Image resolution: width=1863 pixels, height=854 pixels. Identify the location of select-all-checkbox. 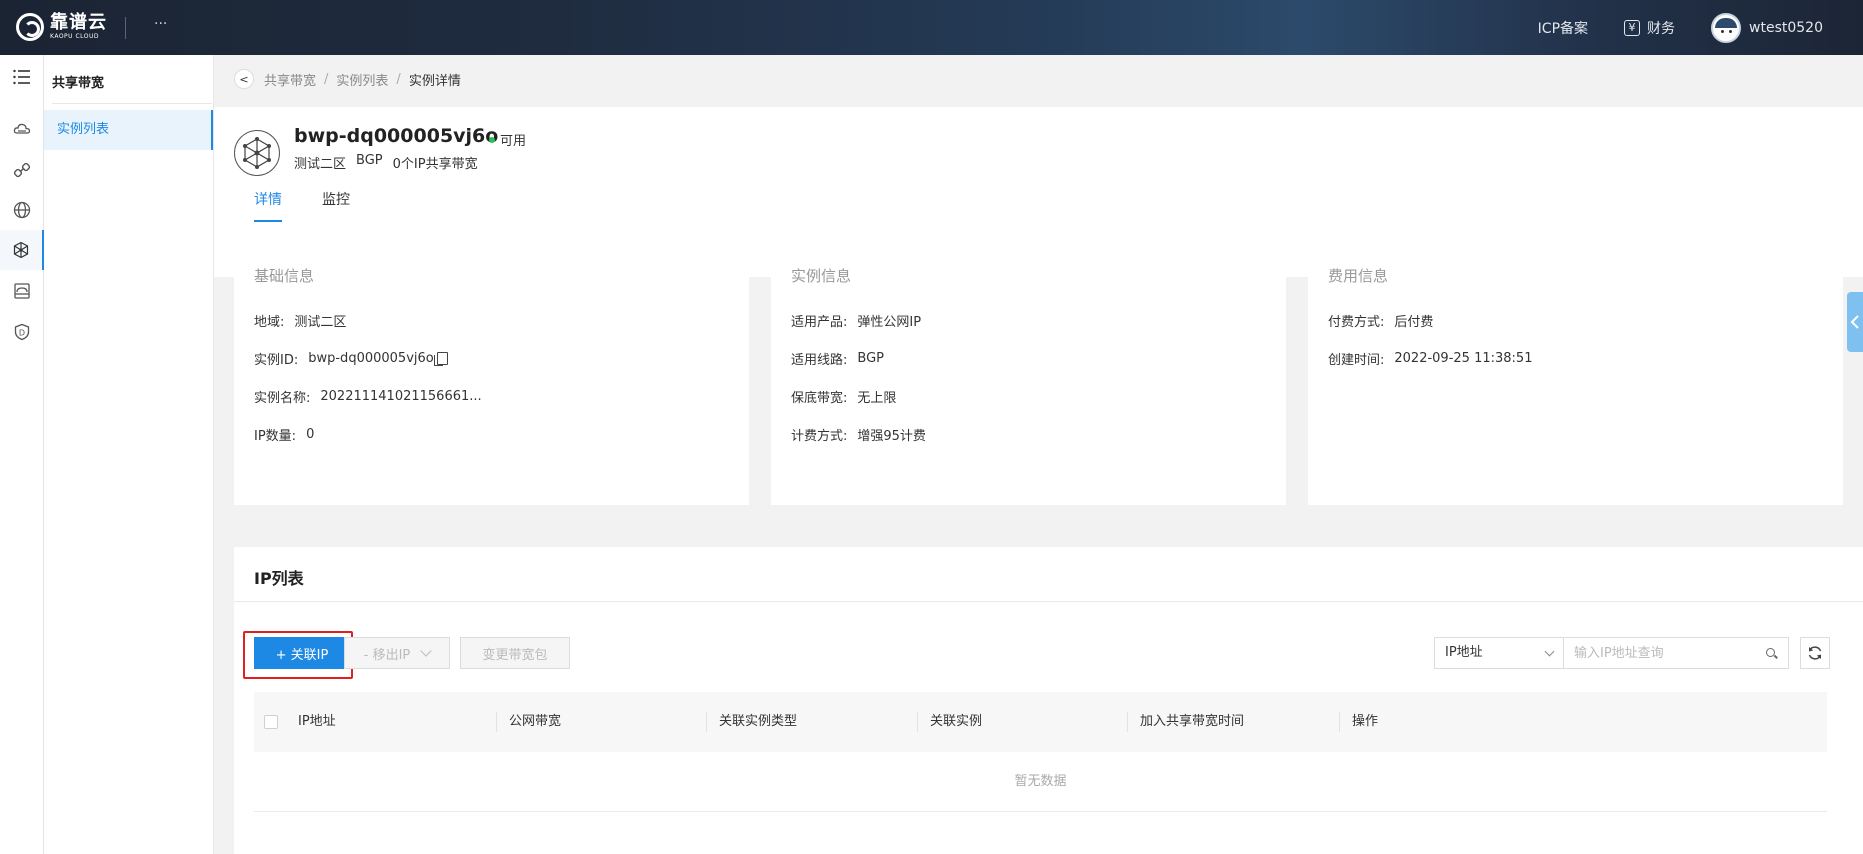
(271, 722).